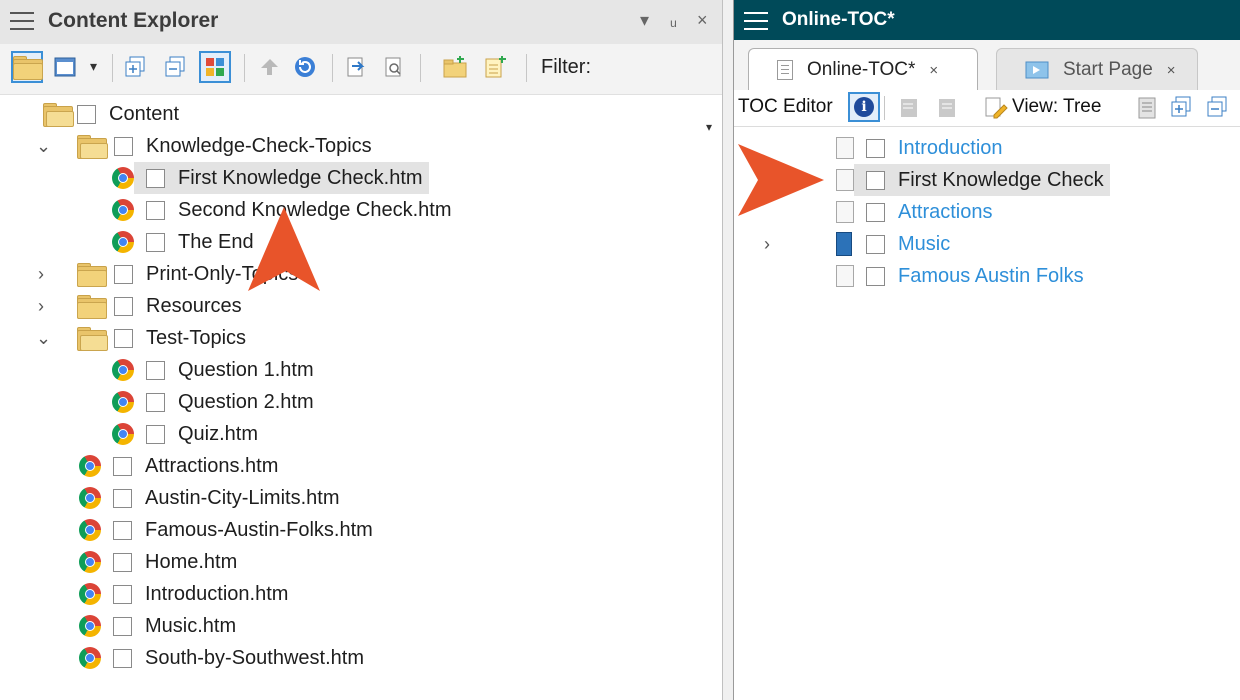 The image size is (1240, 700). I want to click on new-folder-button, so click(455, 67).